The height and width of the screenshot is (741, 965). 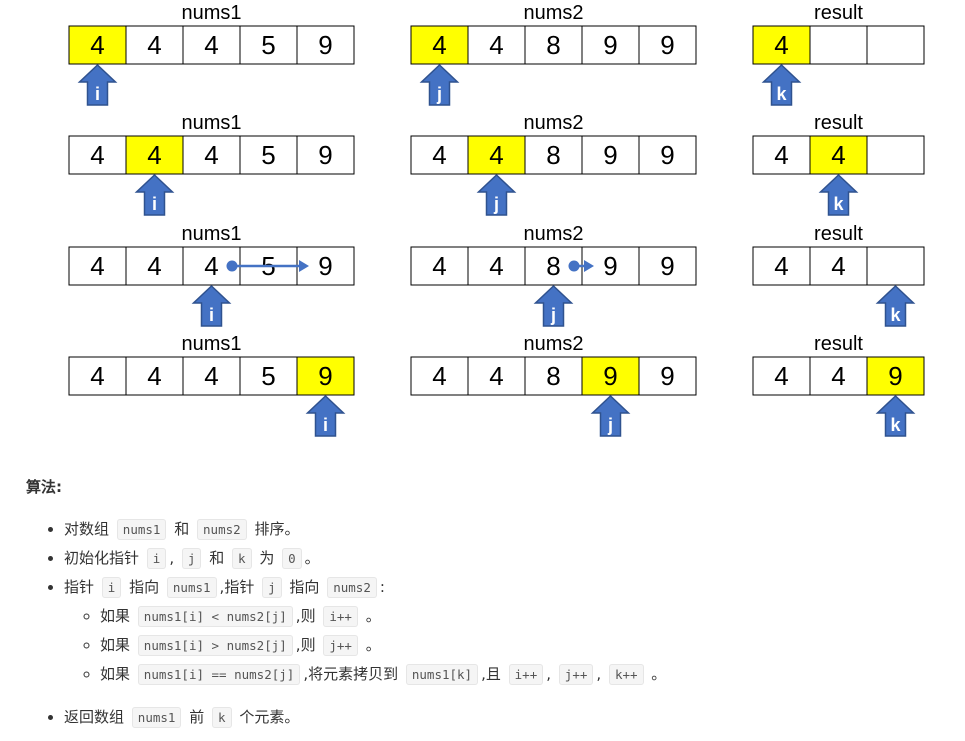 What do you see at coordinates (292, 558) in the screenshot?
I see `inline-code: 0` at bounding box center [292, 558].